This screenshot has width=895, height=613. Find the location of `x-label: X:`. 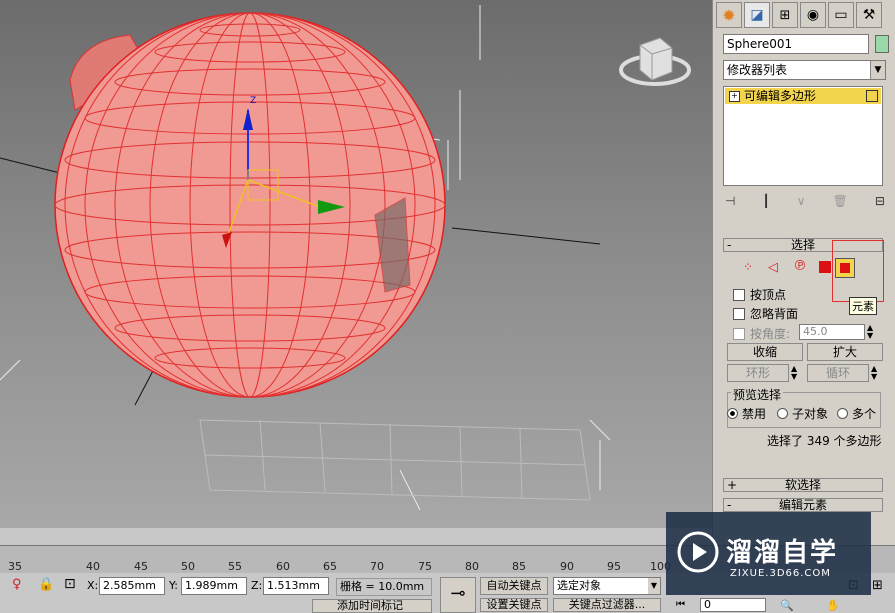

x-label: X: is located at coordinates (93, 585).